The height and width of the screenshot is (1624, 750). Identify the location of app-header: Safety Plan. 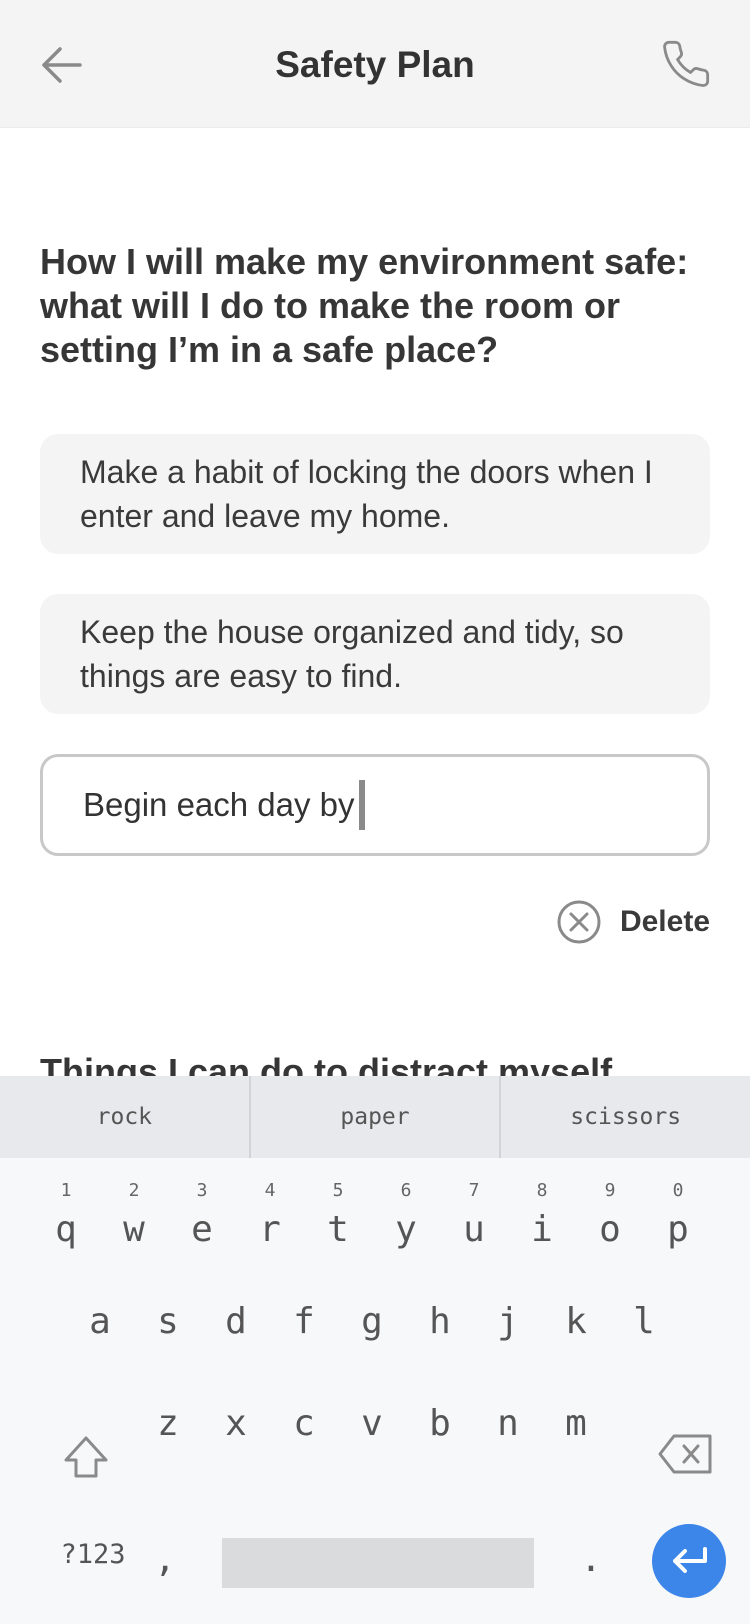
(375, 64).